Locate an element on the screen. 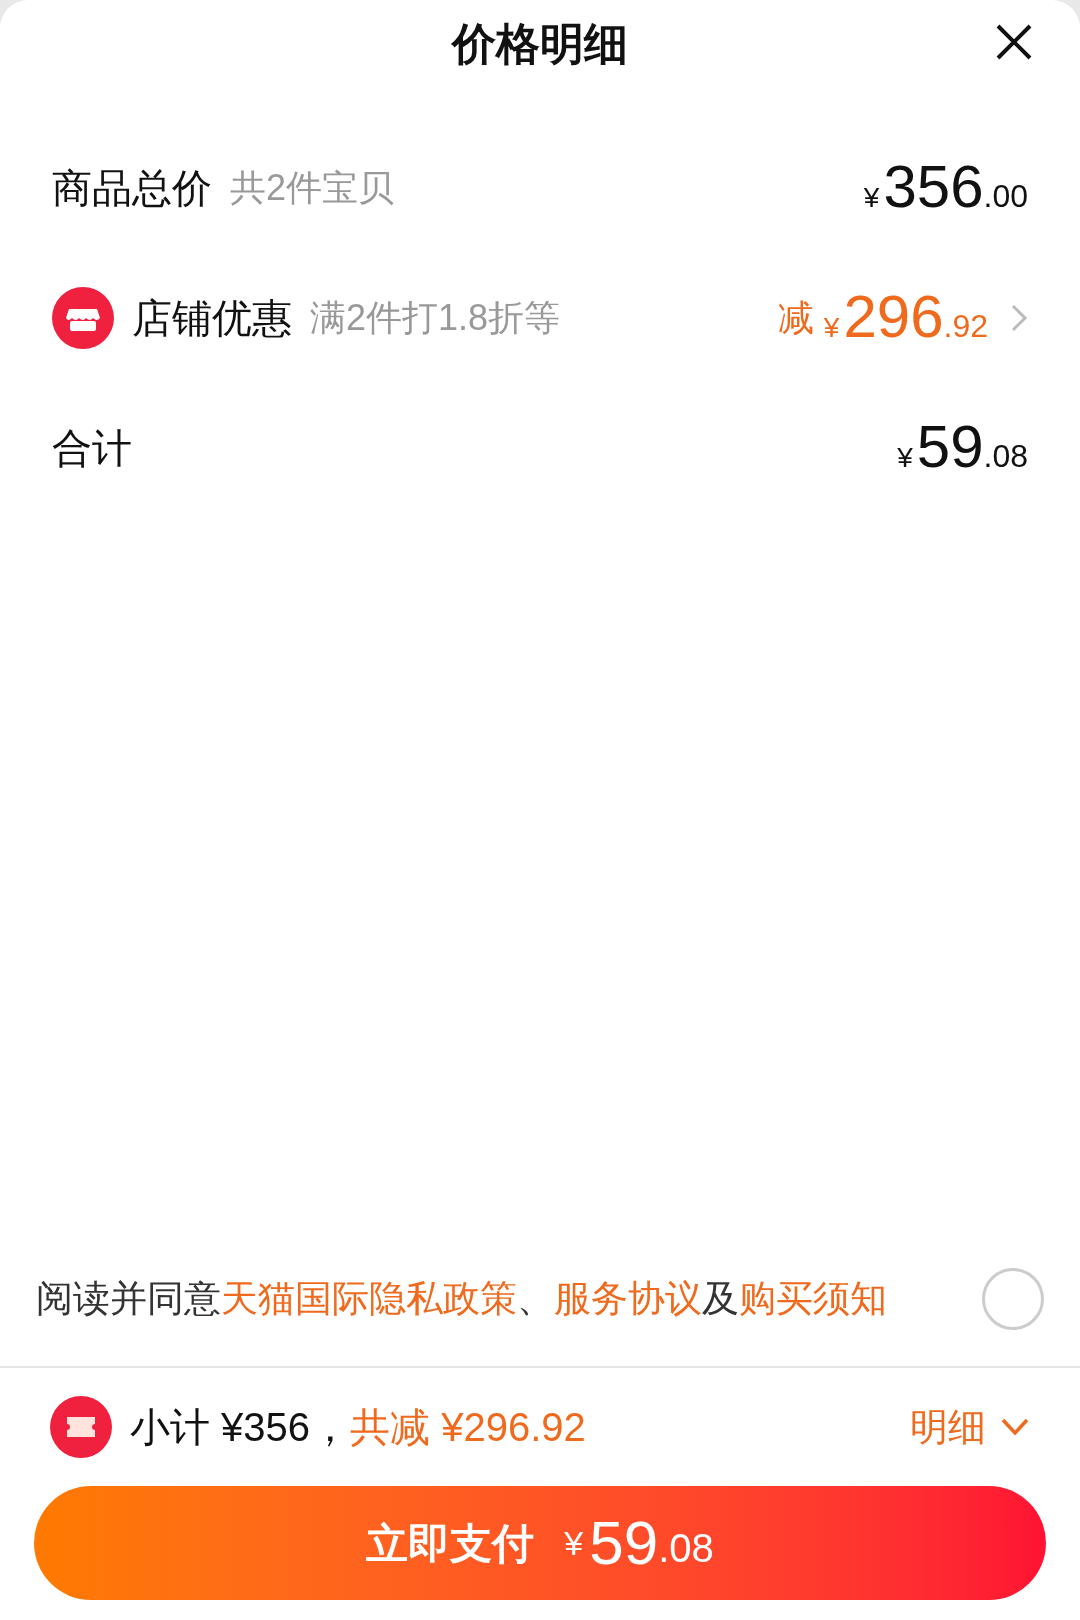  chevron-down-icon is located at coordinates (1015, 1427).